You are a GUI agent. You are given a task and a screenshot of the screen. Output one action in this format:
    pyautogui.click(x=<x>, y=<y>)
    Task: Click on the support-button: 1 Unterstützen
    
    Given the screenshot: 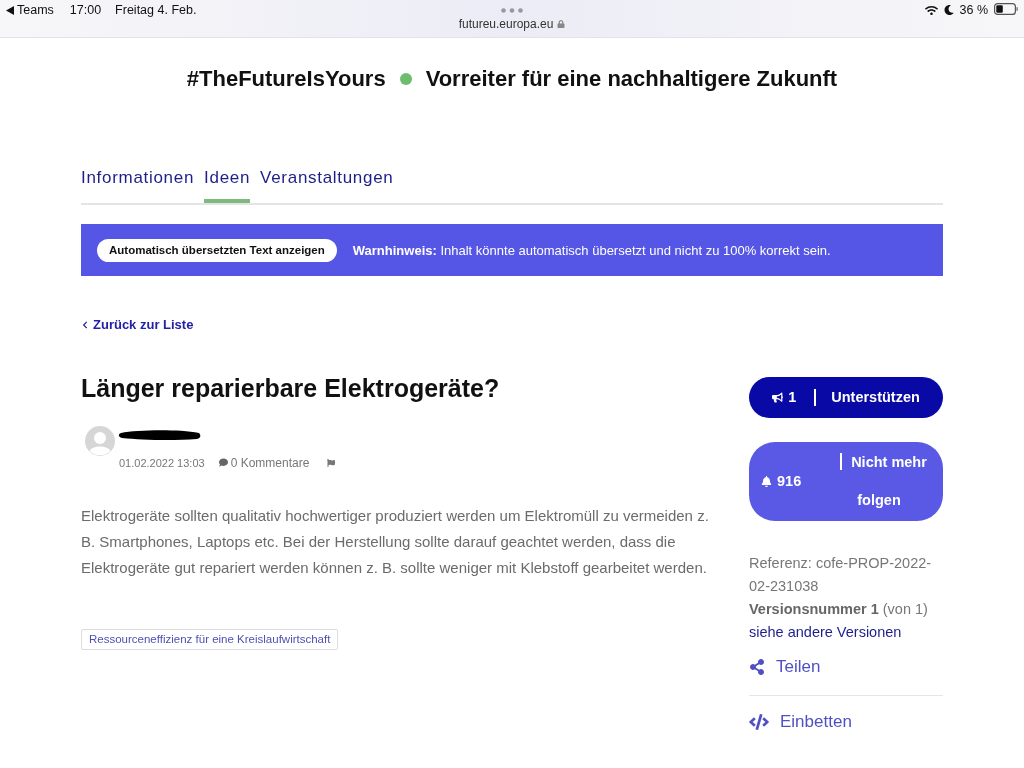 What is the action you would take?
    pyautogui.click(x=846, y=397)
    